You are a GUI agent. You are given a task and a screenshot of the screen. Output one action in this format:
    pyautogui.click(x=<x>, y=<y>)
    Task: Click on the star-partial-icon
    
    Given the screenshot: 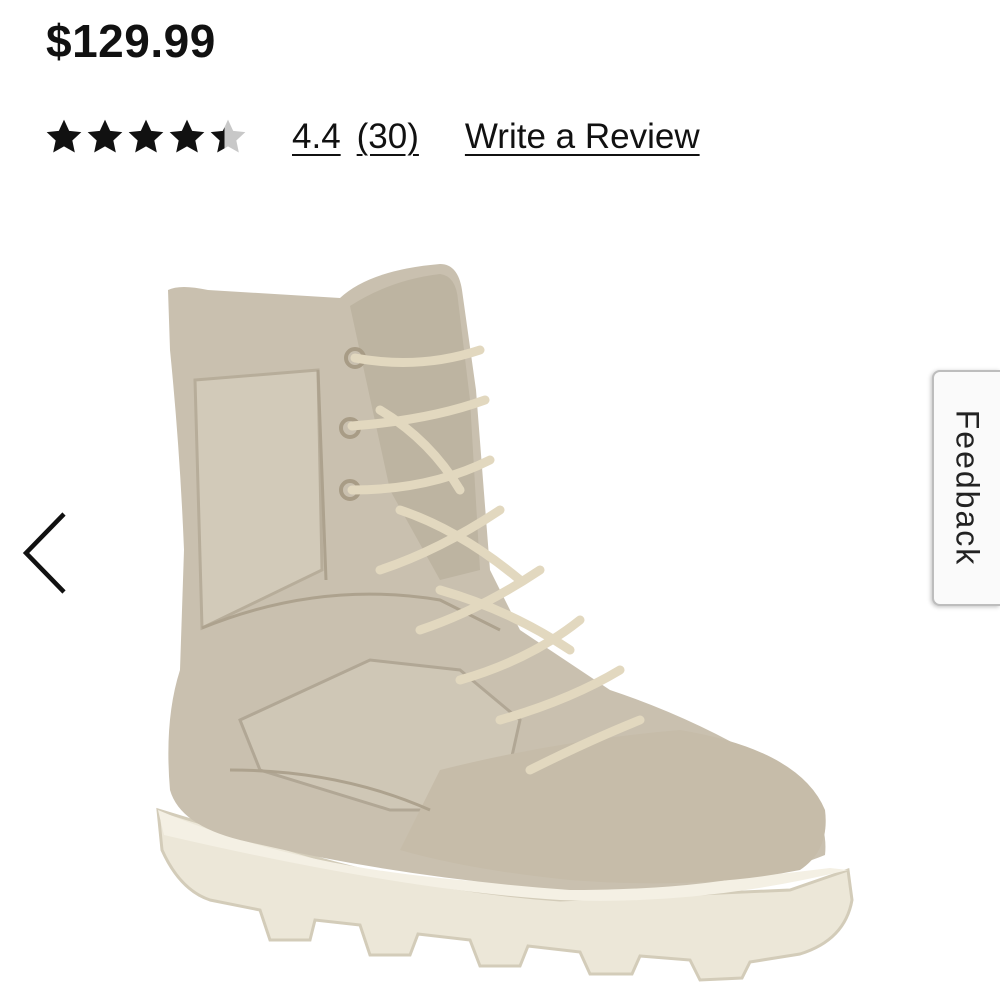 What is the action you would take?
    pyautogui.click(x=228, y=136)
    